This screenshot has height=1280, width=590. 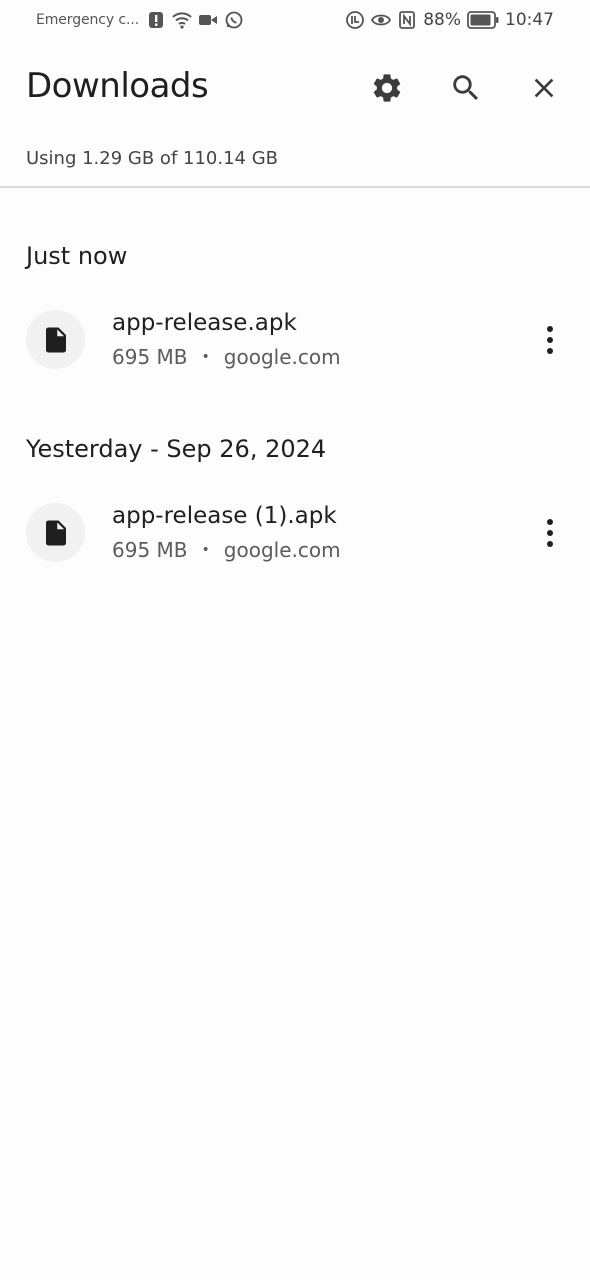 What do you see at coordinates (295, 88) in the screenshot?
I see `app-bar: Downloads` at bounding box center [295, 88].